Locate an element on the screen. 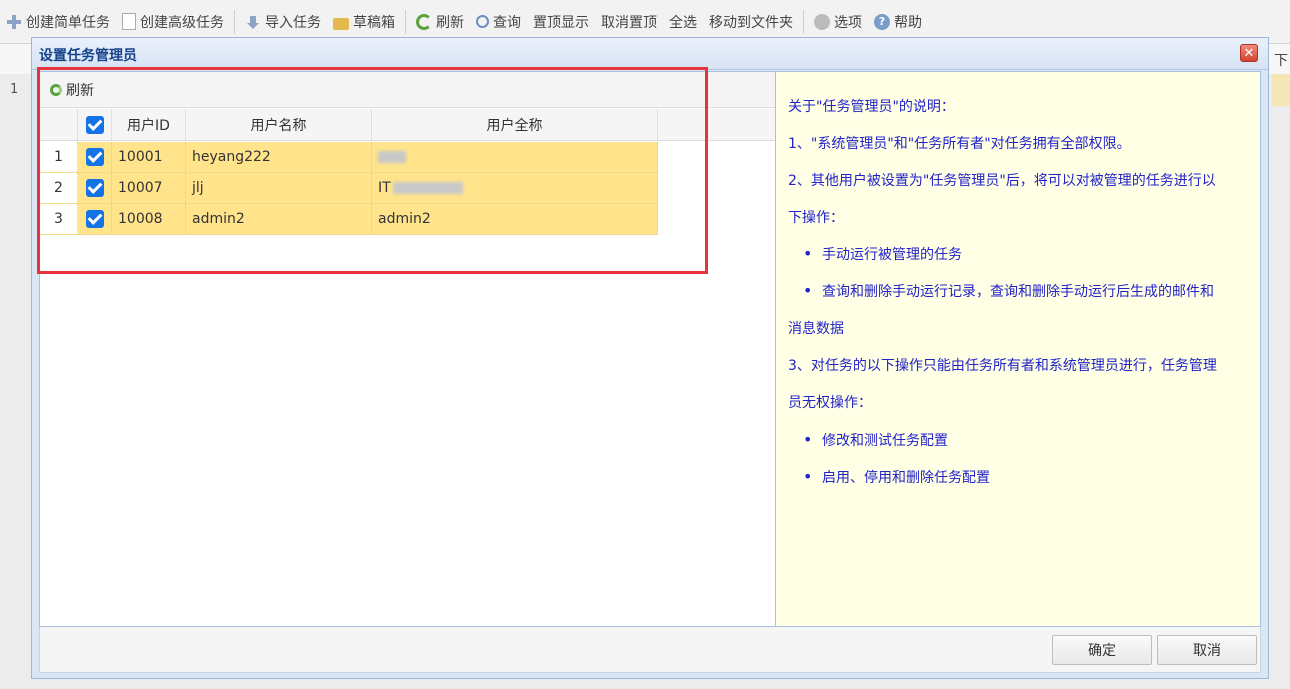 The width and height of the screenshot is (1290, 689). help-icon: ? is located at coordinates (882, 21).